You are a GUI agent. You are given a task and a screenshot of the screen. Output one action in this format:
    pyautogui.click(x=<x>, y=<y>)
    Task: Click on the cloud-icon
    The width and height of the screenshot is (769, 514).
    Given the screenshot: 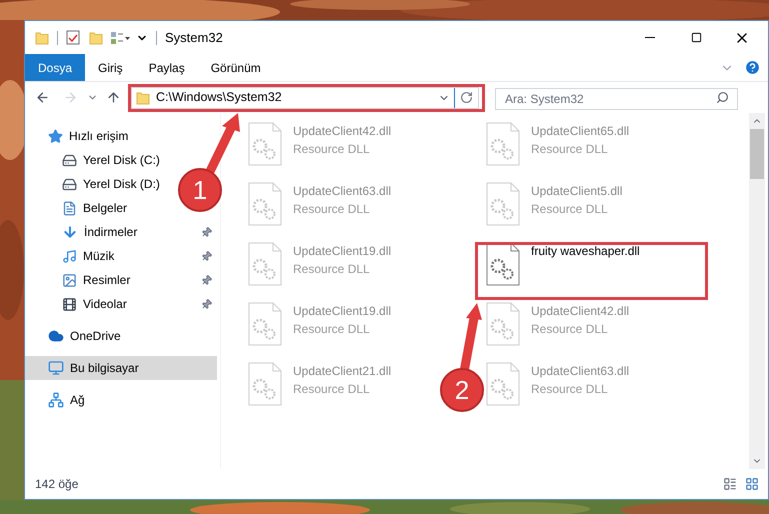 What is the action you would take?
    pyautogui.click(x=56, y=336)
    